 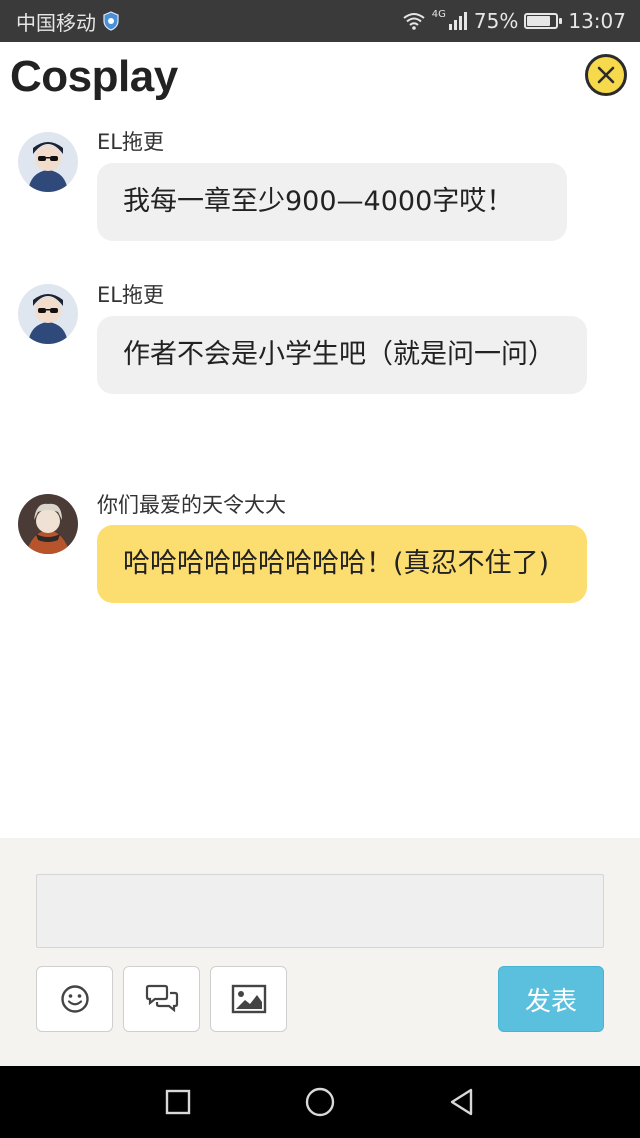 I want to click on image-button, so click(x=248, y=999).